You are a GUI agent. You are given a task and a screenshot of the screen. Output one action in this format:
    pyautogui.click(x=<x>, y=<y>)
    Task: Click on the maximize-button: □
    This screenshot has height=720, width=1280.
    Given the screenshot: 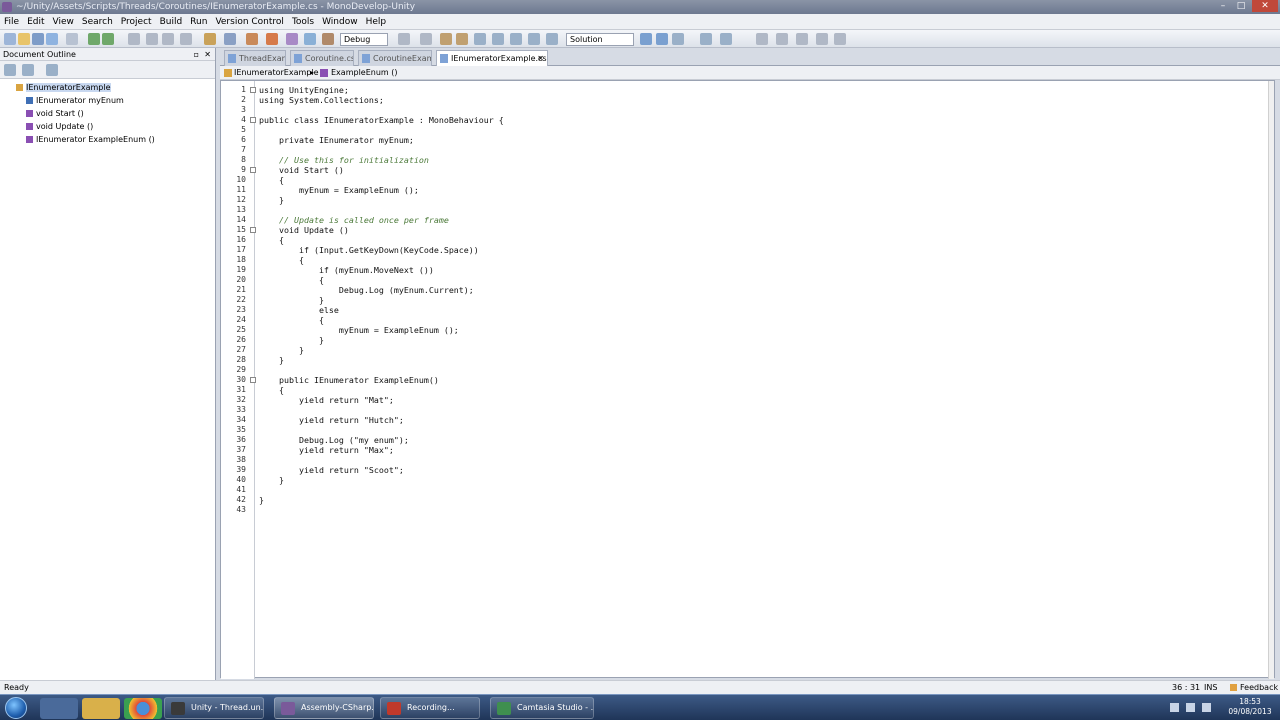 What is the action you would take?
    pyautogui.click(x=1241, y=6)
    